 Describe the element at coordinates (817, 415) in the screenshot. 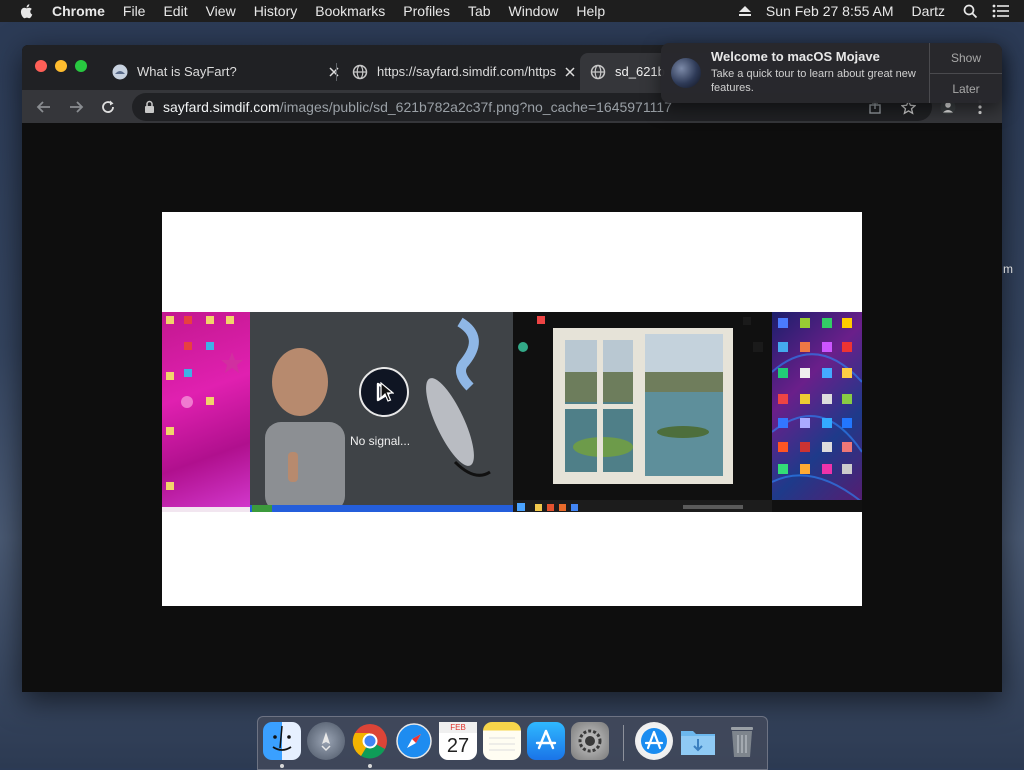

I see `swirl-desktop-icons-icon` at that location.